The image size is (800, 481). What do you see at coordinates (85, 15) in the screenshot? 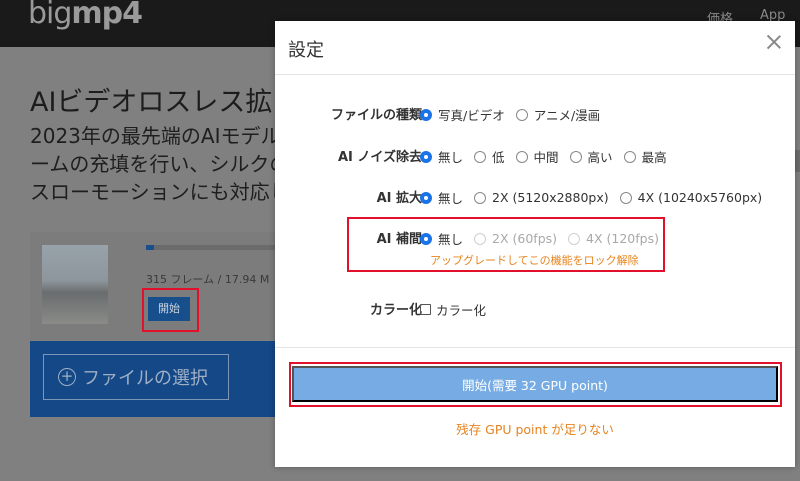
I see `site-logo: bigmp4` at bounding box center [85, 15].